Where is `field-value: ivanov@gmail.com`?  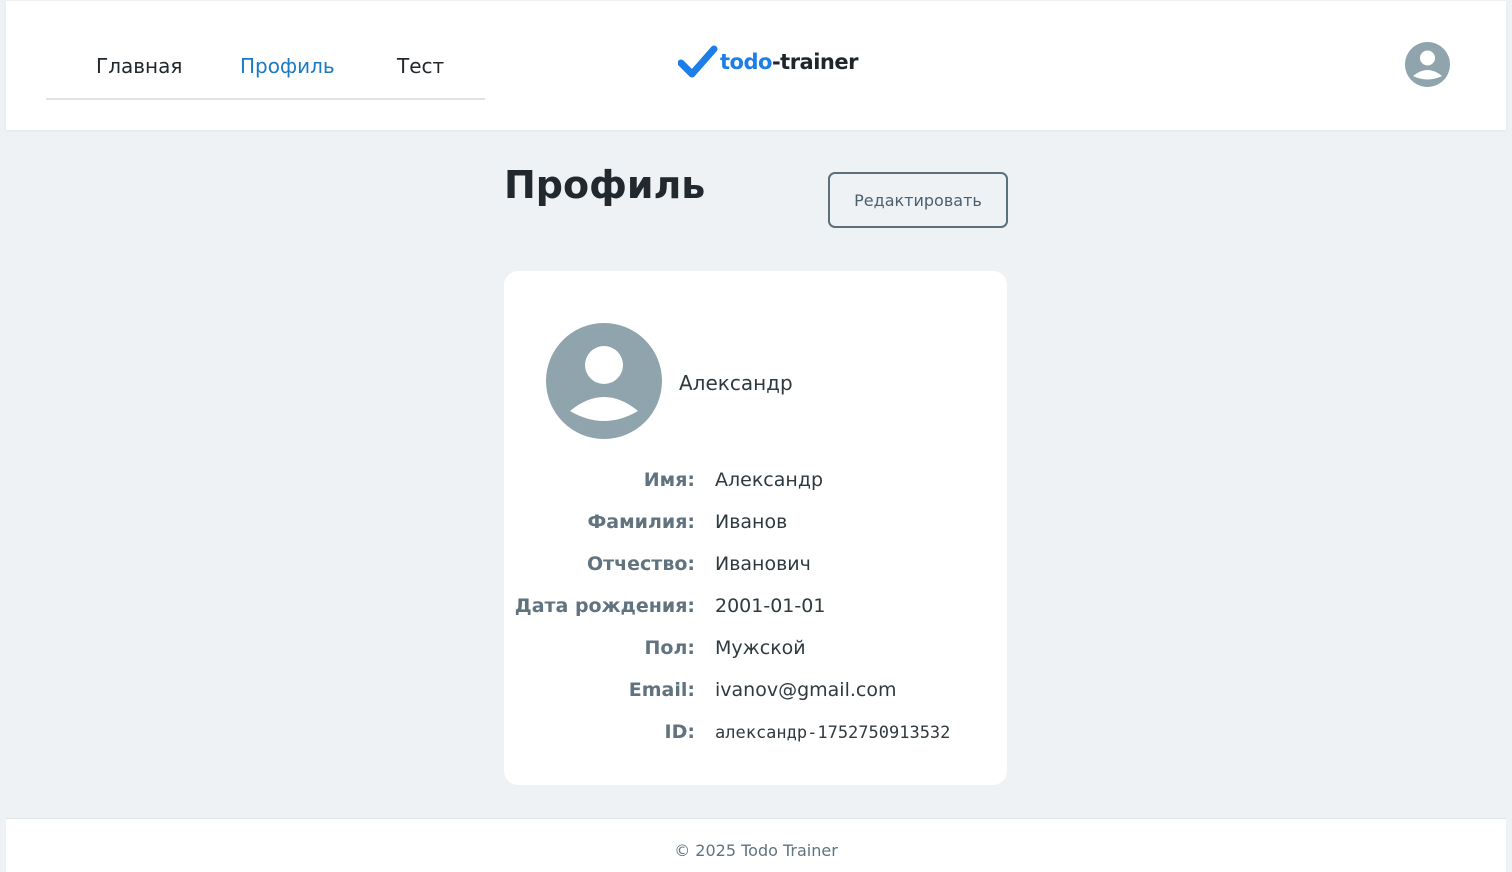 field-value: ivanov@gmail.com is located at coordinates (806, 690).